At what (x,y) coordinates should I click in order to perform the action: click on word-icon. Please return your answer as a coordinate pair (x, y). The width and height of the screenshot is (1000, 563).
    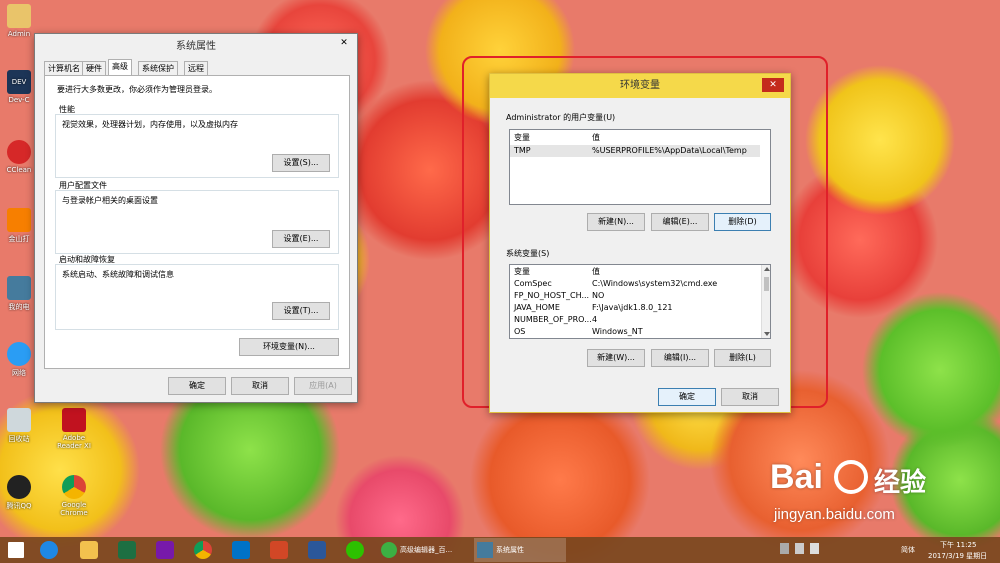
    Looking at the image, I should click on (317, 550).